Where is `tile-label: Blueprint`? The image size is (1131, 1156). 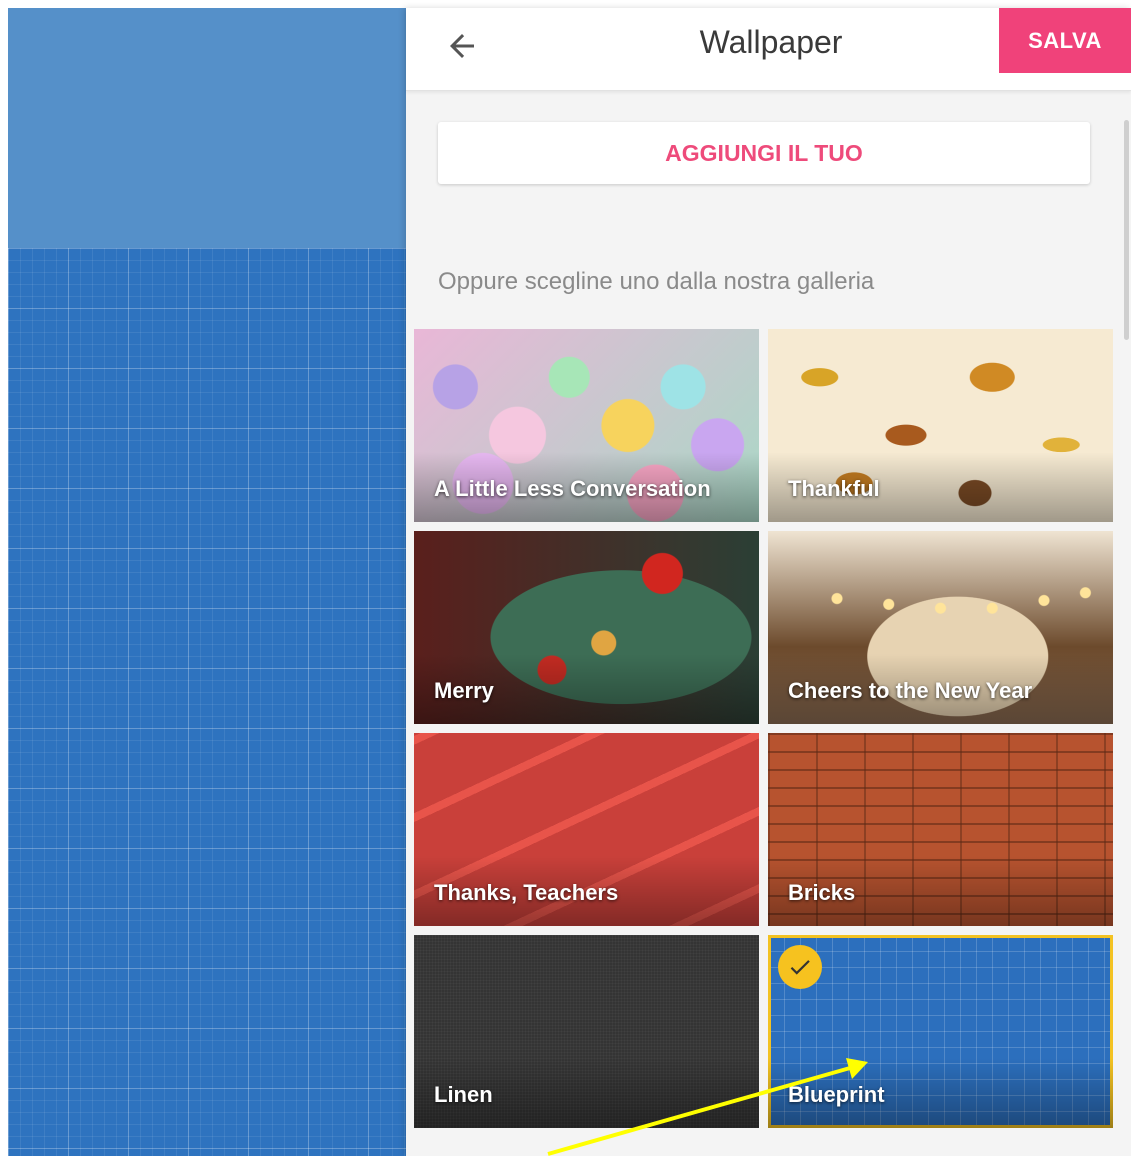 tile-label: Blueprint is located at coordinates (836, 1094).